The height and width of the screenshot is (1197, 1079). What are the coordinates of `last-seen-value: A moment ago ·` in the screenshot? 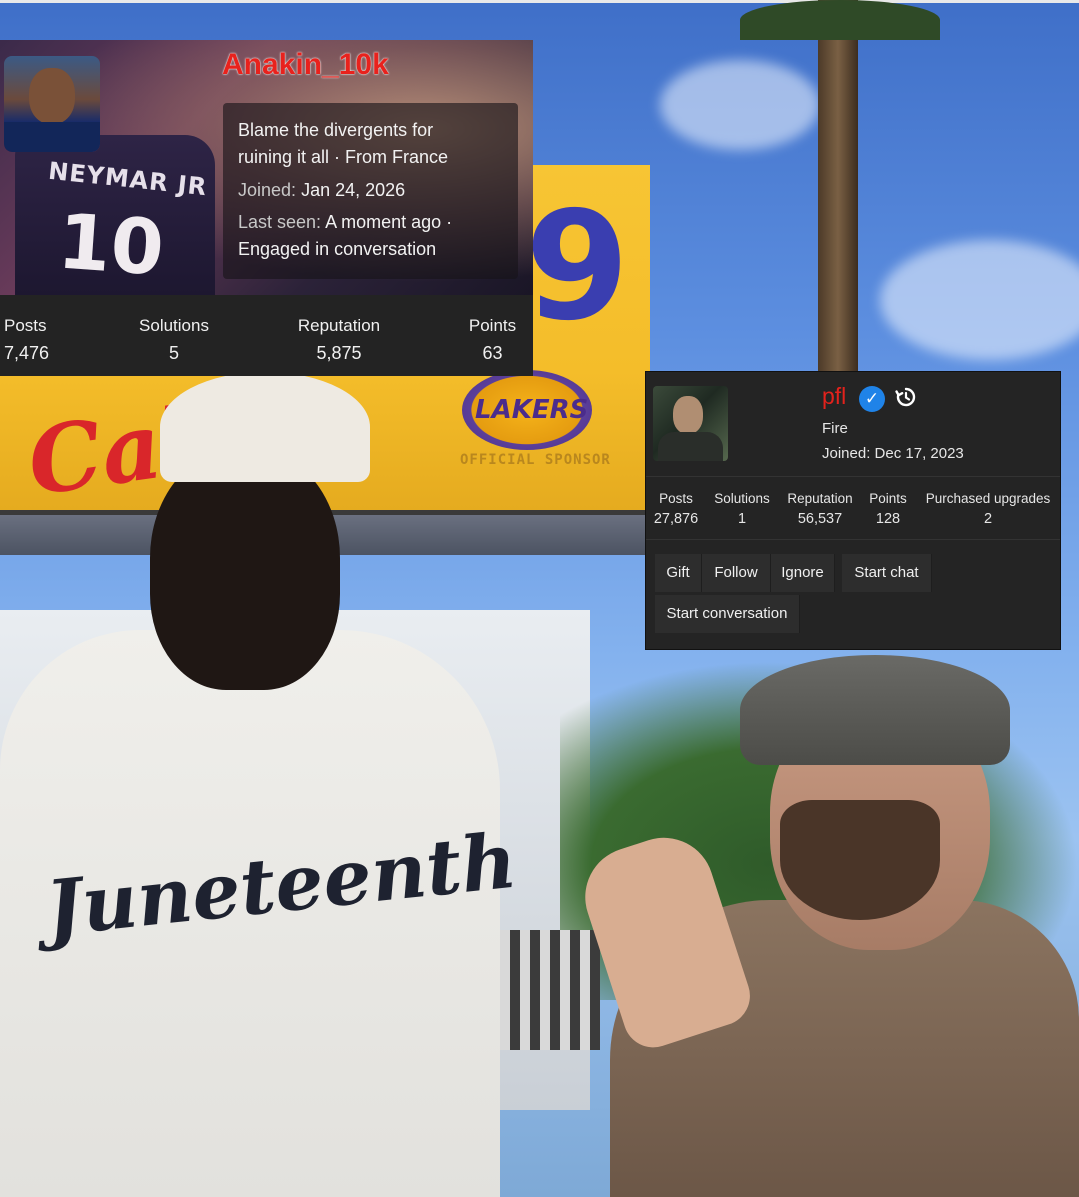 It's located at (389, 222).